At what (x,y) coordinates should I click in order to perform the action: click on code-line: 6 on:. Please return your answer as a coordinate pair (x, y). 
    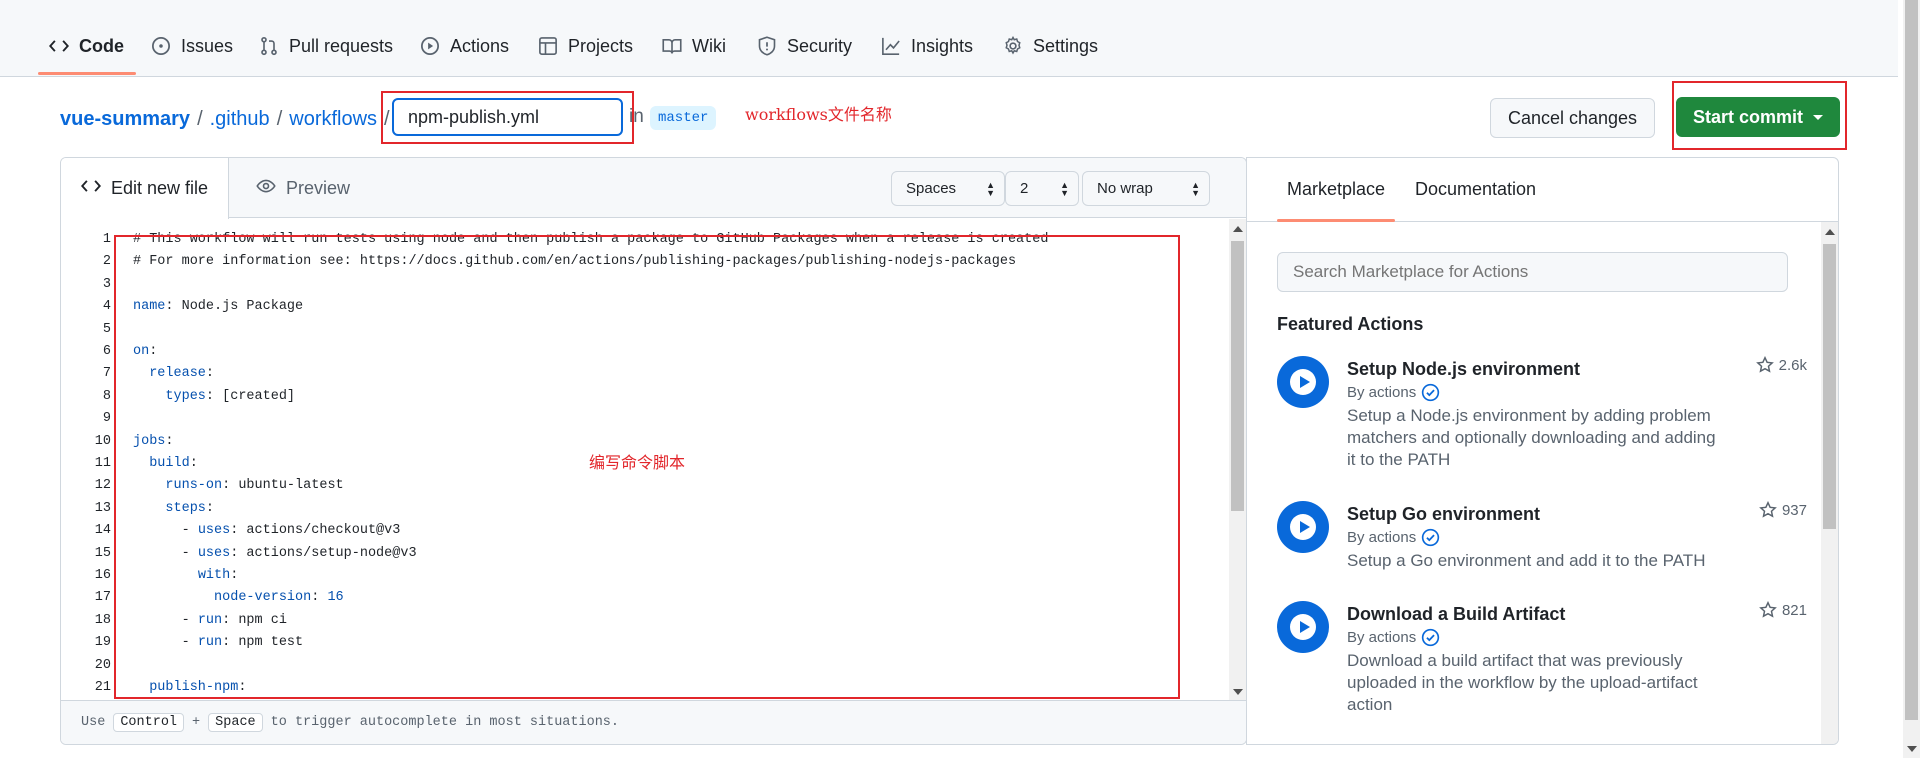
    Looking at the image, I should click on (646, 352).